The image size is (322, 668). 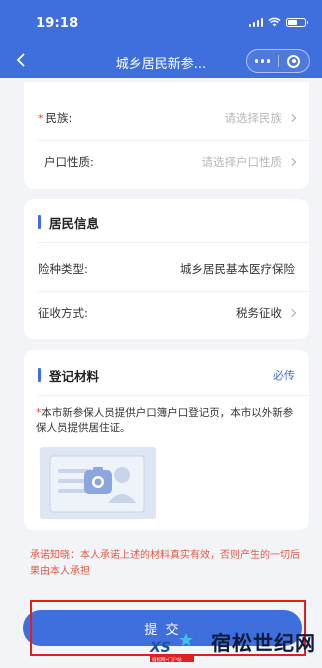 I want to click on id-card-placeholder-icon, so click(x=97, y=484).